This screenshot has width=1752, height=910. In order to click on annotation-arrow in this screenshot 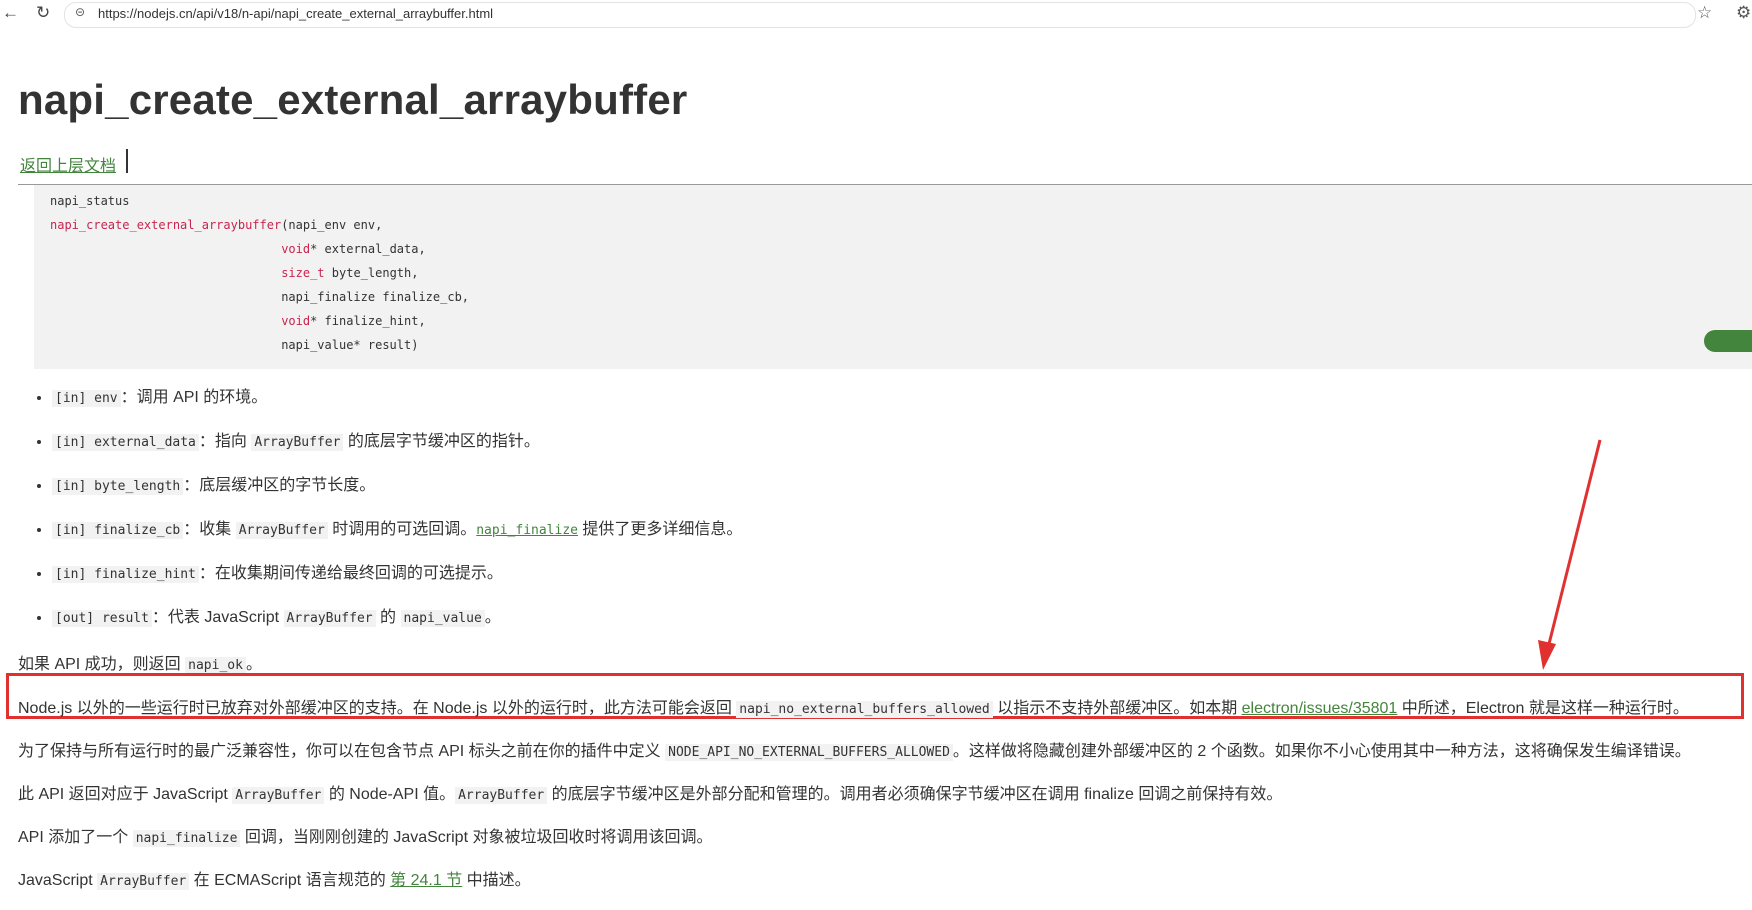, I will do `click(1570, 554)`.